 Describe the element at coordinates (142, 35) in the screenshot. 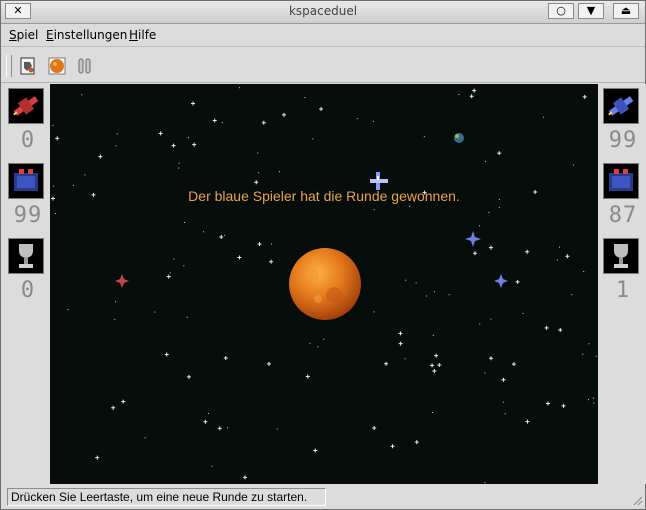

I see `menu-hilfe: Hilfe` at that location.